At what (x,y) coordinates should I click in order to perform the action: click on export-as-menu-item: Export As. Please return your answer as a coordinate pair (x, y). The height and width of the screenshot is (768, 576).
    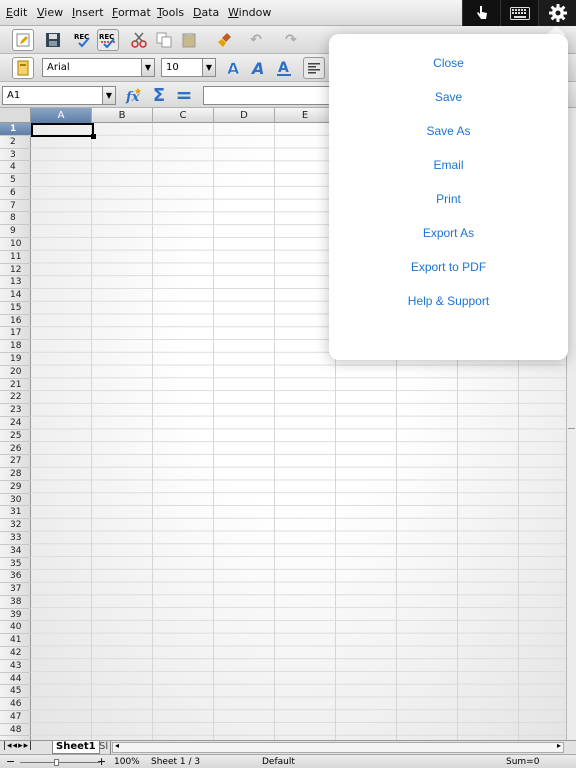
    Looking at the image, I should click on (448, 233).